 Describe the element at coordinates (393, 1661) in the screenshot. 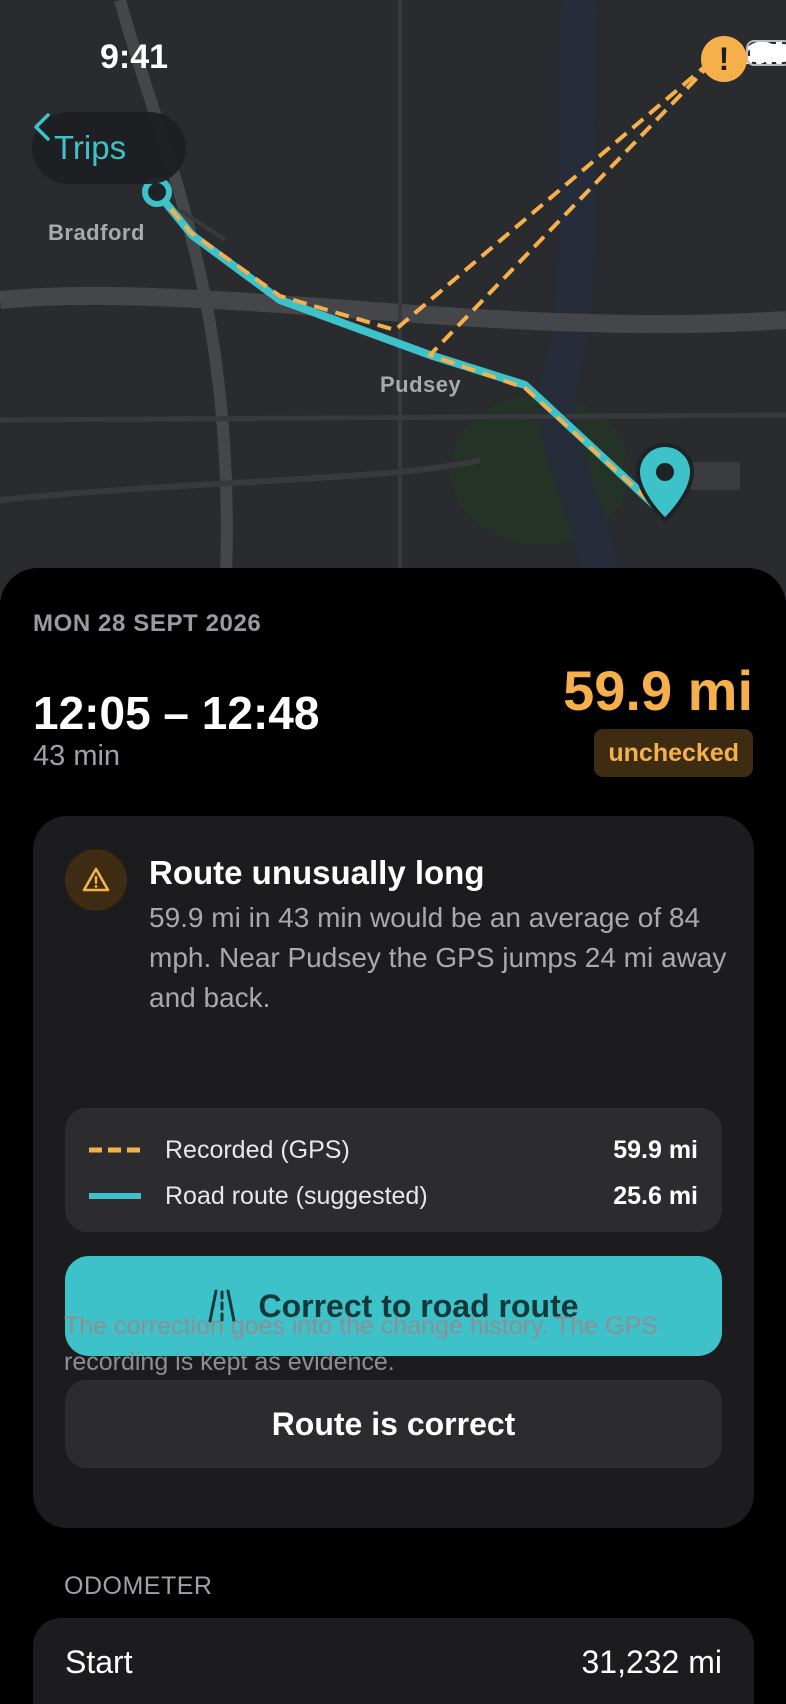

I see `odometer-card: Start 31,232 mi` at that location.